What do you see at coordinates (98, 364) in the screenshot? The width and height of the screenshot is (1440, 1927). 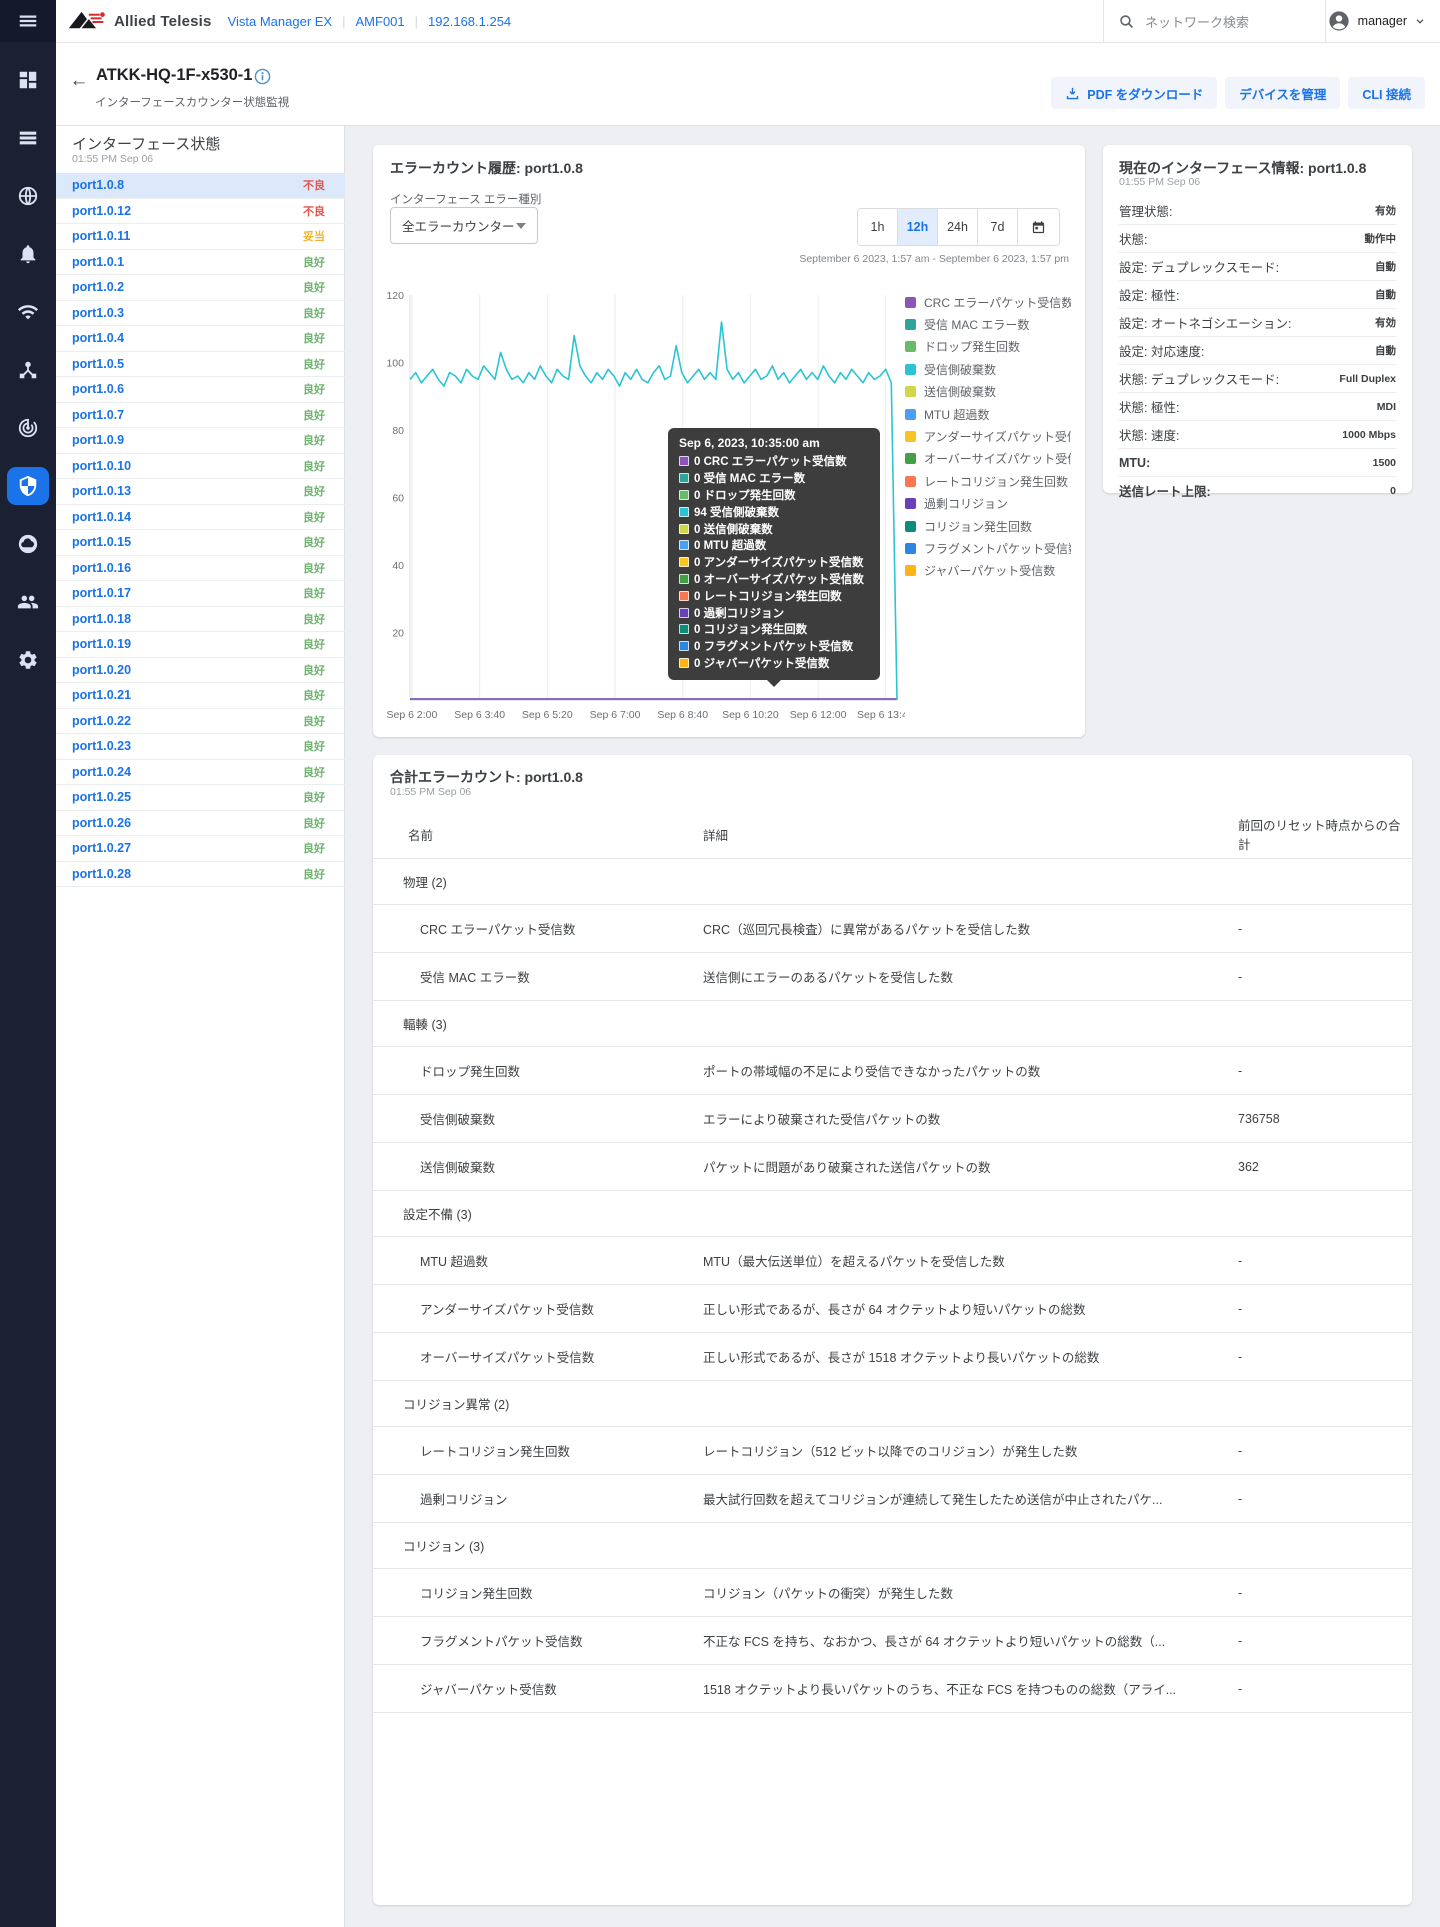 I see `port-link: port1.0.5` at bounding box center [98, 364].